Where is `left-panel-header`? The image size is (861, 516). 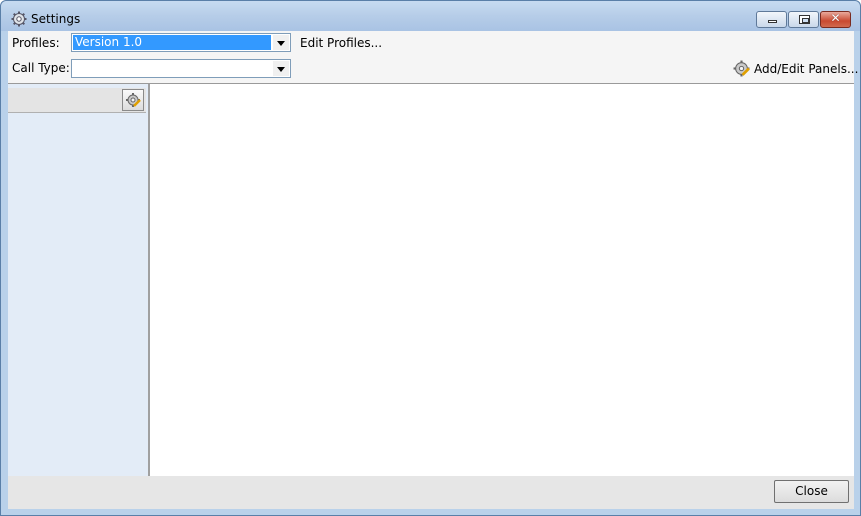
left-panel-header is located at coordinates (77, 100).